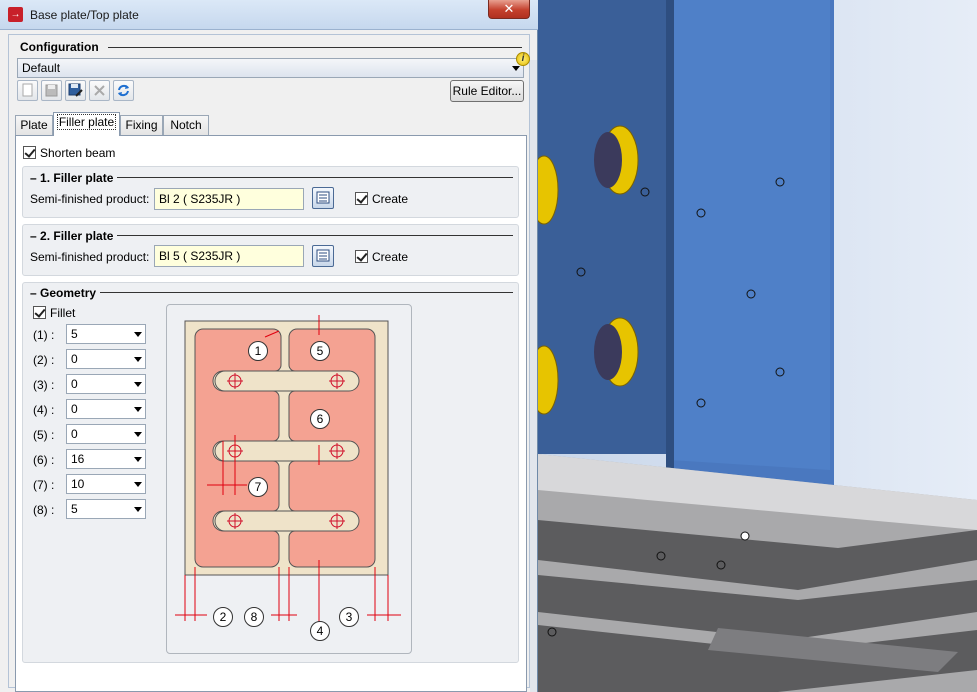  Describe the element at coordinates (90, 257) in the screenshot. I see `filler-plate-2-product-label: Semi-finished product:` at that location.